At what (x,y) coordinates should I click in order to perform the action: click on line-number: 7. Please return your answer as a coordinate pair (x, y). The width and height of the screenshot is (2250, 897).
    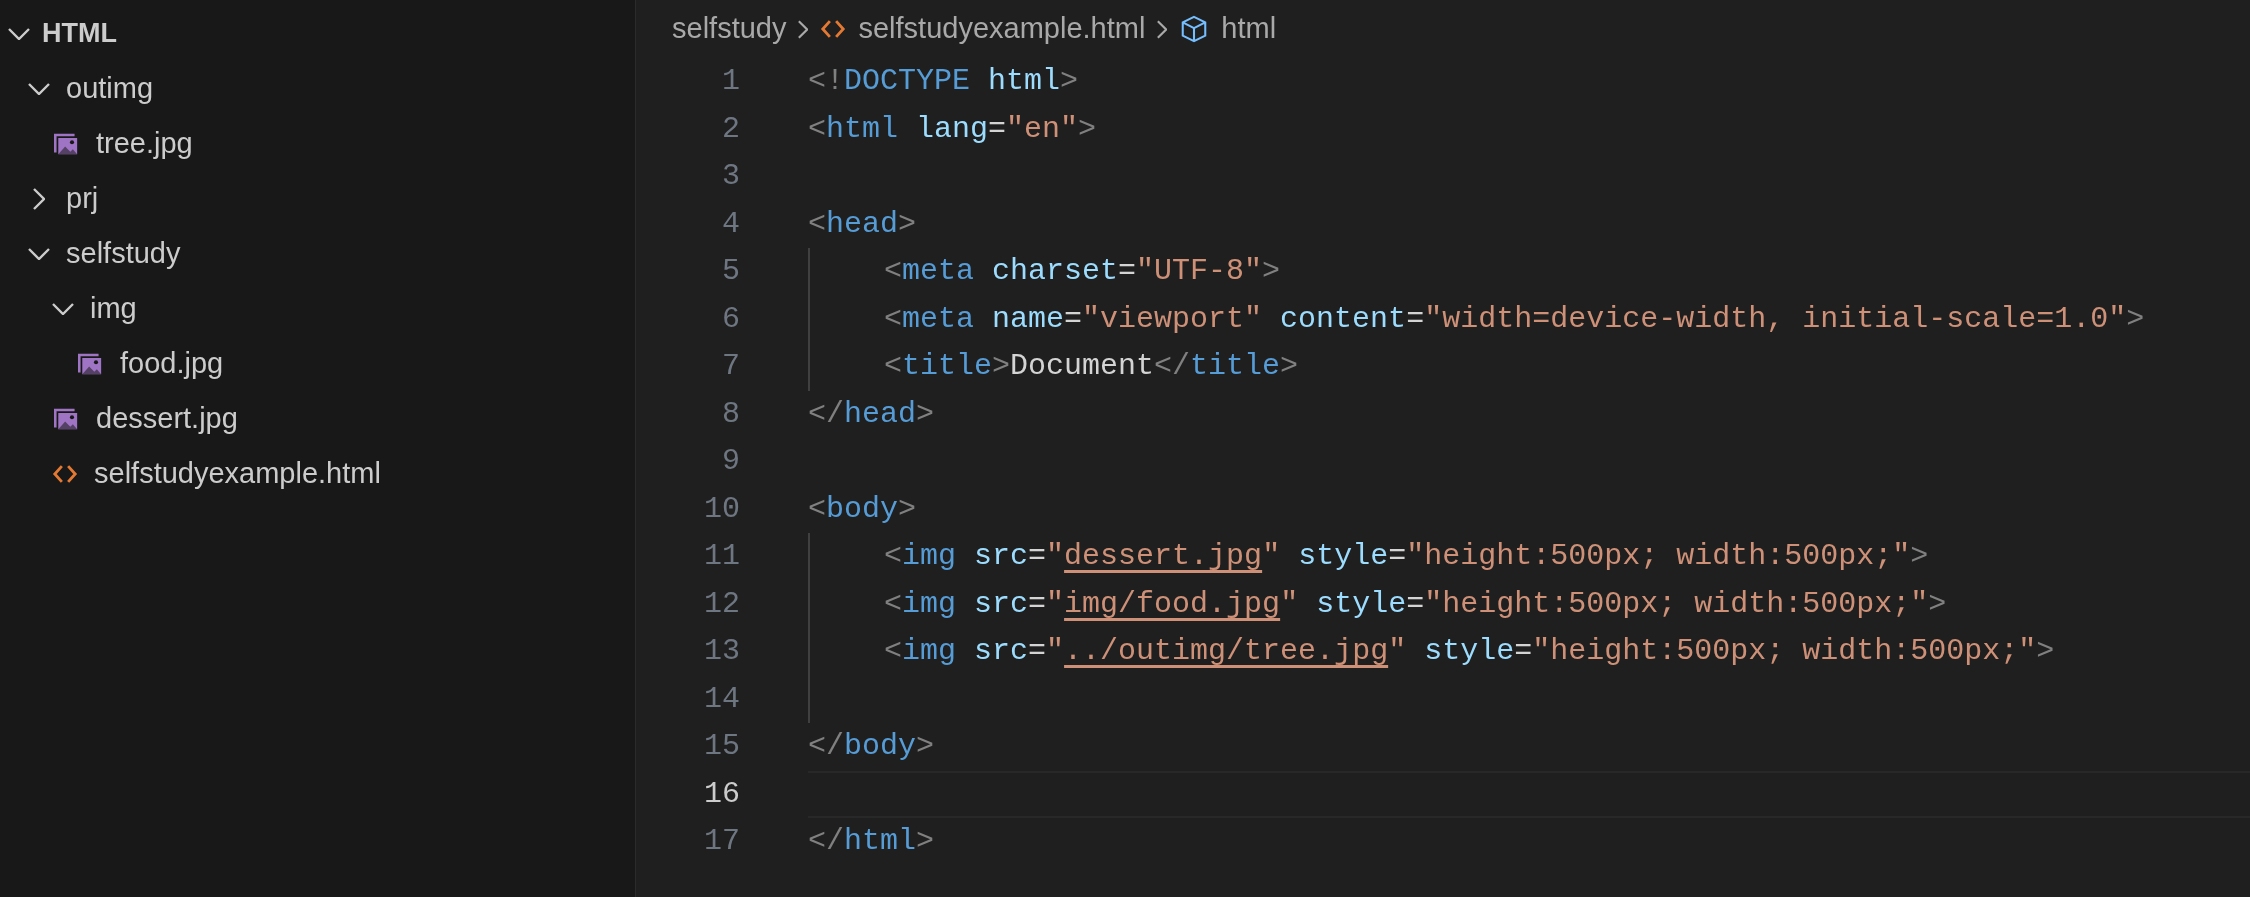
    Looking at the image, I should click on (730, 367).